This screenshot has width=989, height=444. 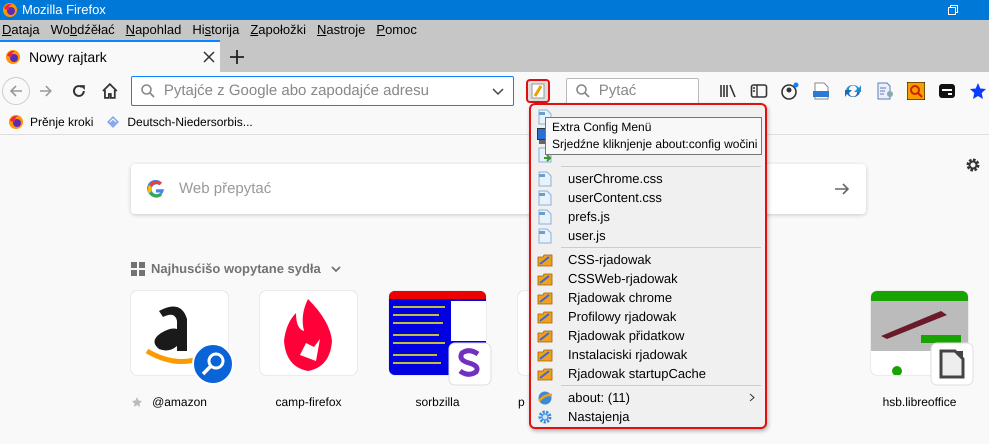 What do you see at coordinates (79, 91) in the screenshot?
I see `reload-icon` at bounding box center [79, 91].